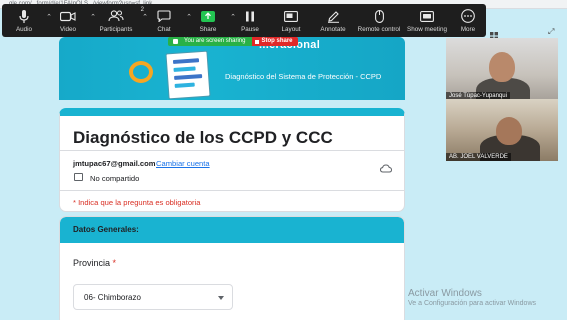 The height and width of the screenshot is (320, 567). What do you see at coordinates (468, 16) in the screenshot?
I see `more-dots-icon` at bounding box center [468, 16].